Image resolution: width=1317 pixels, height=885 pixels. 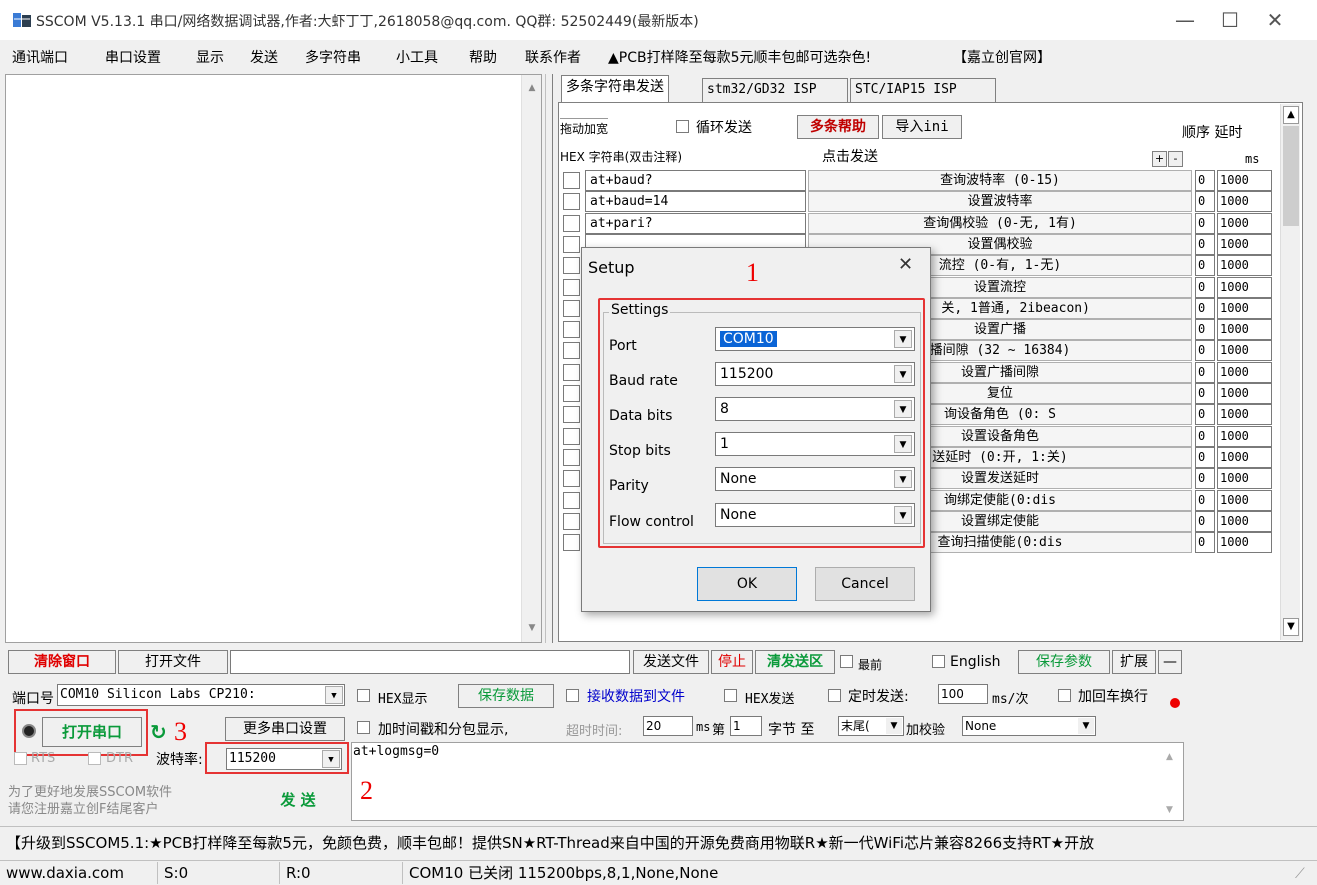 What do you see at coordinates (739, 57) in the screenshot?
I see `menu-pcb-promo: ▲PCB打样降至每款5元顺丰包邮可选杂色!` at bounding box center [739, 57].